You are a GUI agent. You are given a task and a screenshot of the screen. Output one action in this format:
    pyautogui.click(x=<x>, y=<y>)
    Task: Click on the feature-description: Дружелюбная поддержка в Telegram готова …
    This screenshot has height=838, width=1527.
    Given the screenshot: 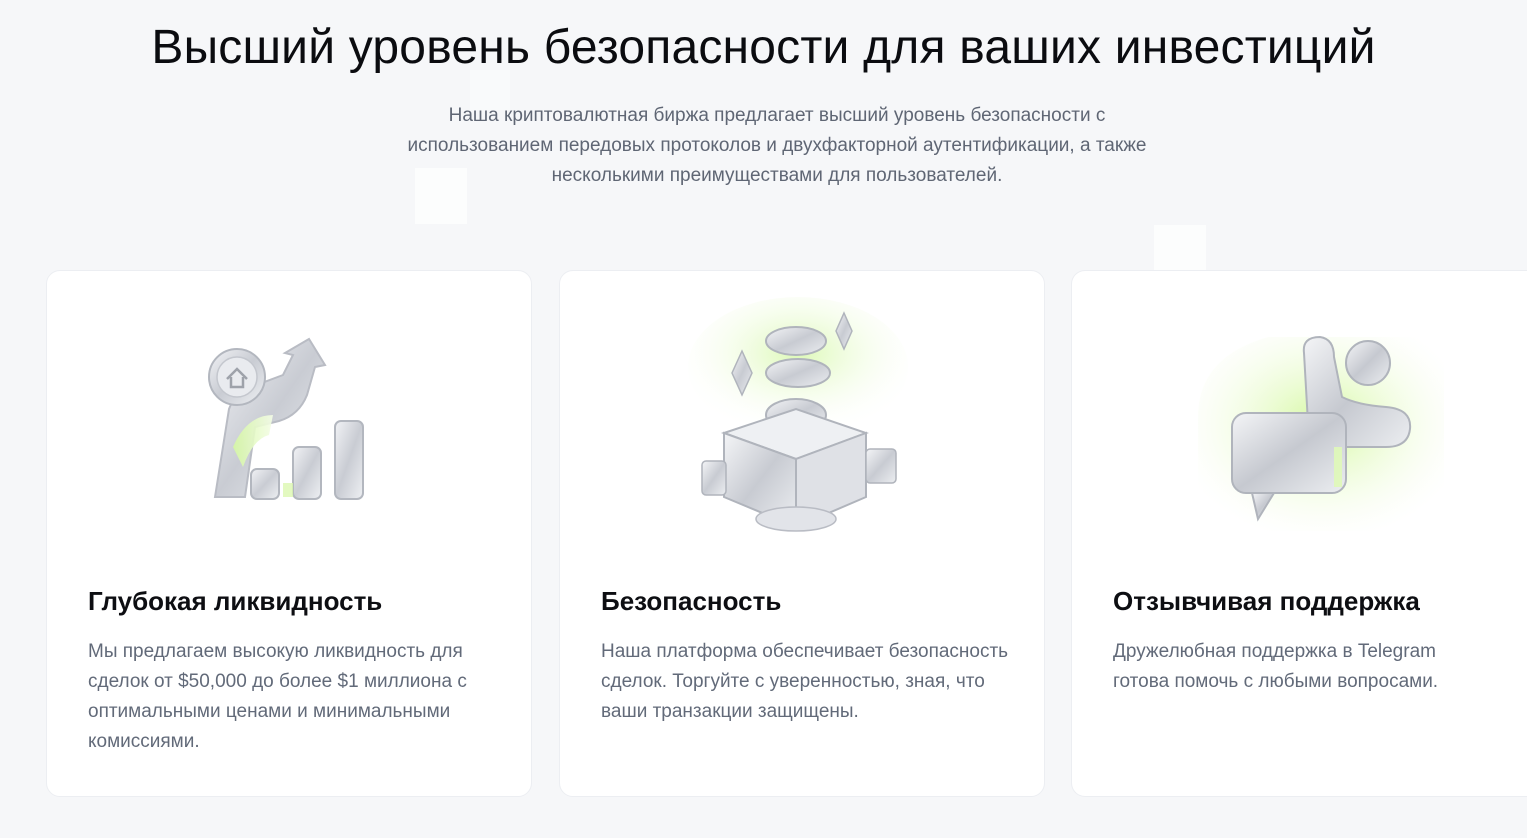 What is the action you would take?
    pyautogui.click(x=1276, y=666)
    